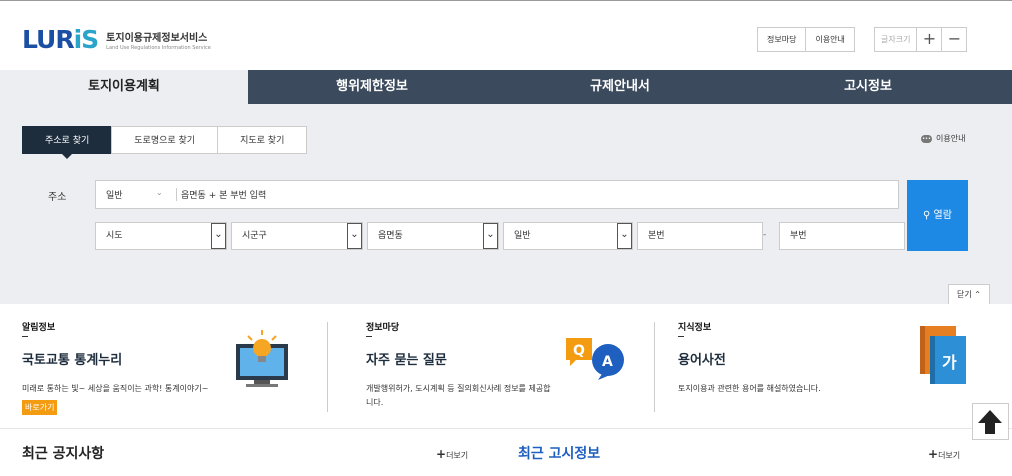 The width and height of the screenshot is (1012, 476). Describe the element at coordinates (124, 87) in the screenshot. I see `tab-land-use-plan: 토지이용계획` at that location.